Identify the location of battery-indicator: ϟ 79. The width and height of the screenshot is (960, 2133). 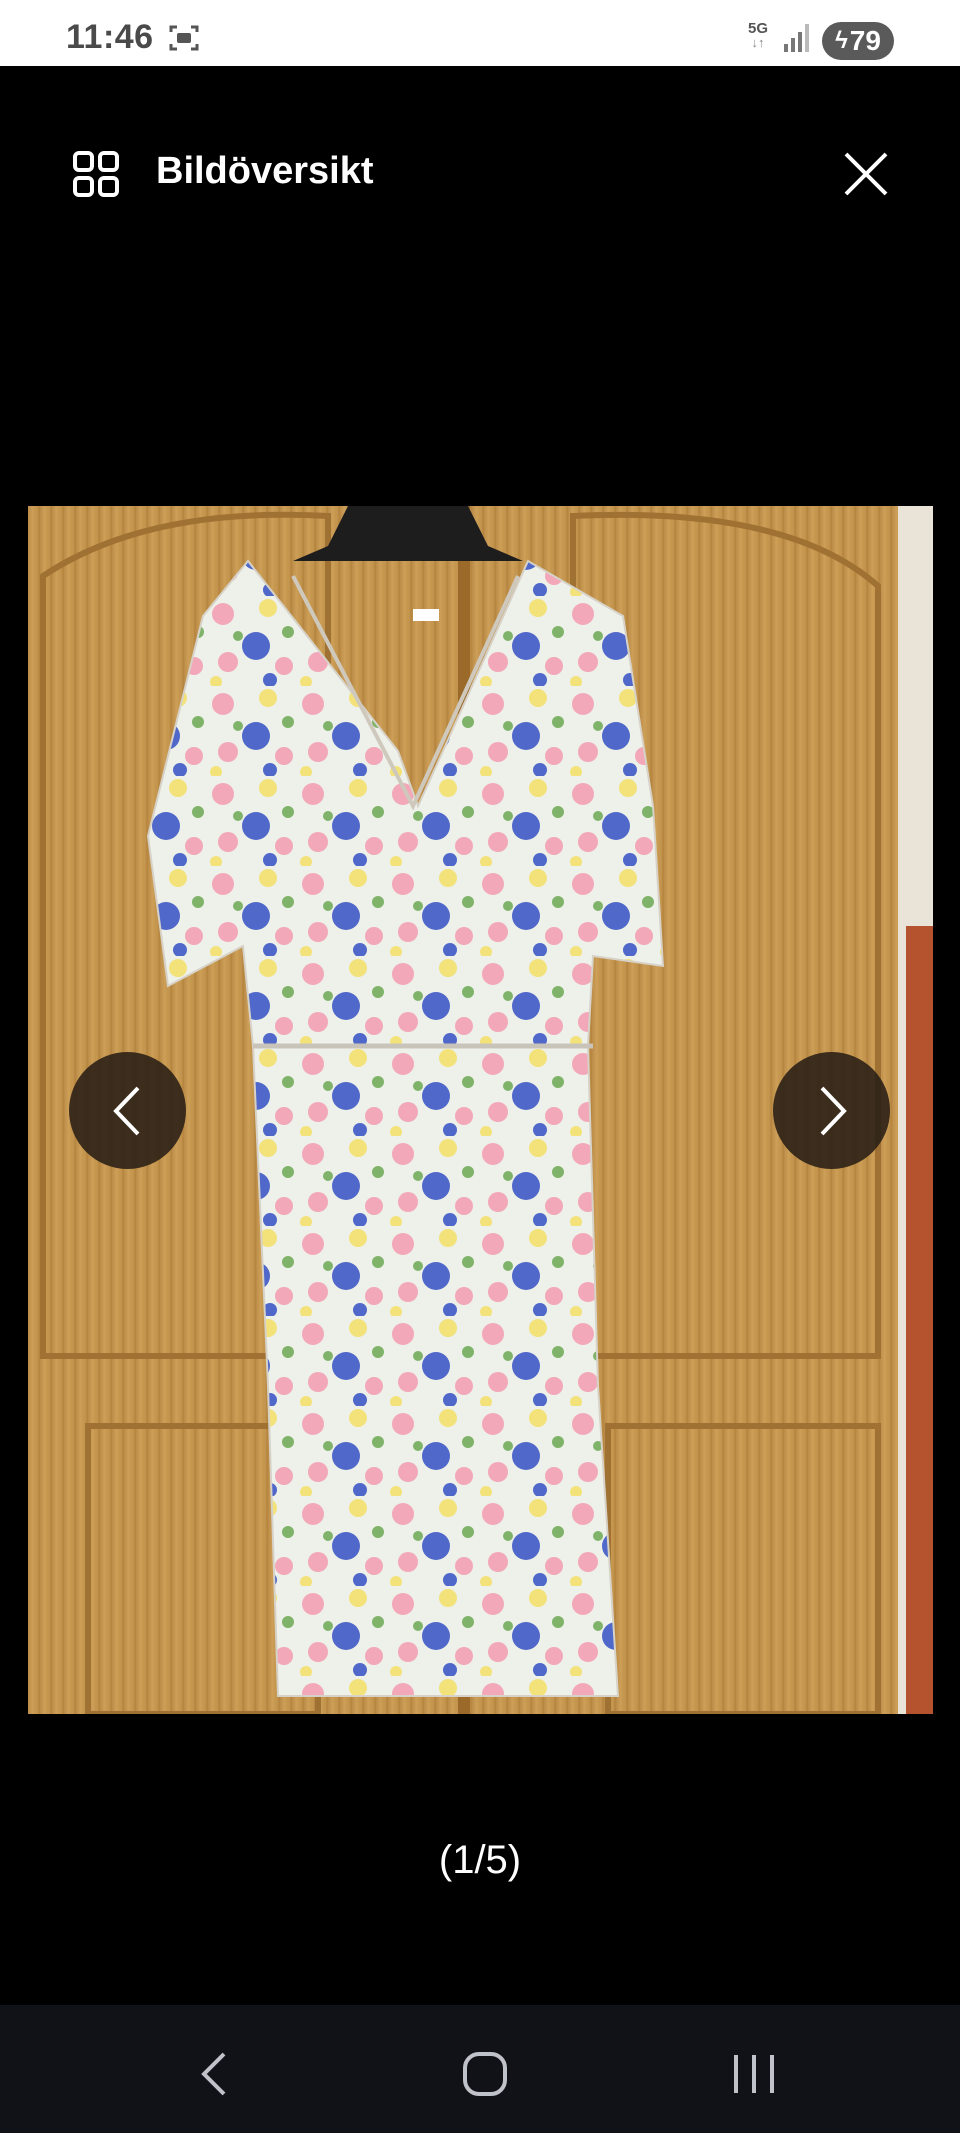
(858, 41).